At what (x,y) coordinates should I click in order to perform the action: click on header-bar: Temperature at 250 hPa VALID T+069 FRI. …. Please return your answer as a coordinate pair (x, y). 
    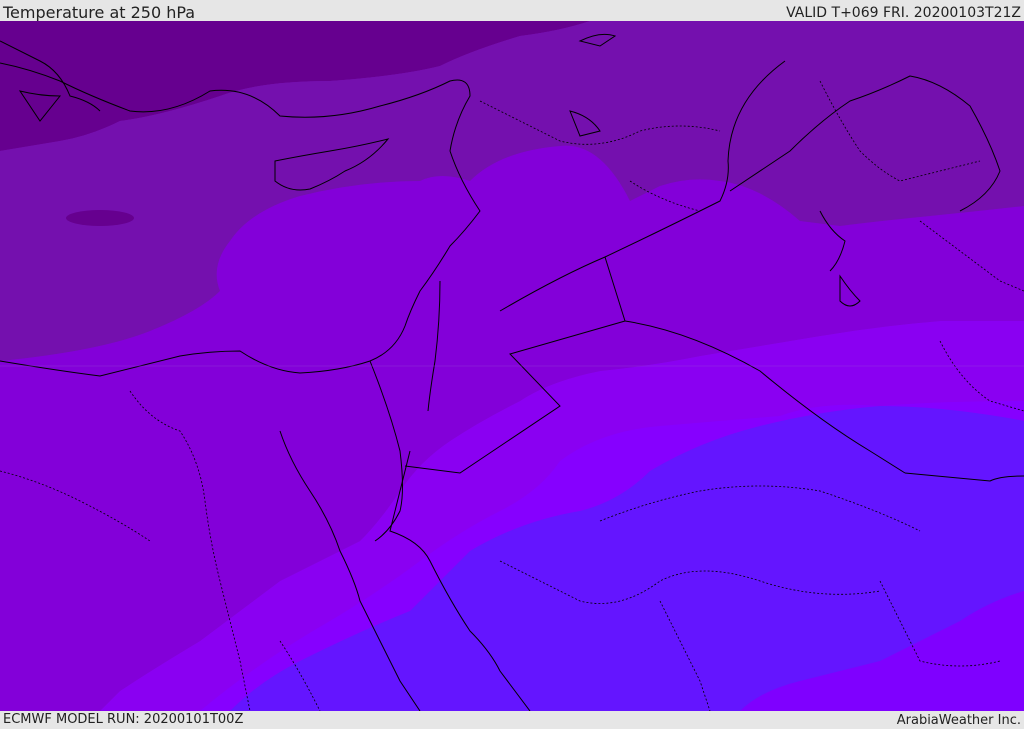
    Looking at the image, I should click on (512, 11).